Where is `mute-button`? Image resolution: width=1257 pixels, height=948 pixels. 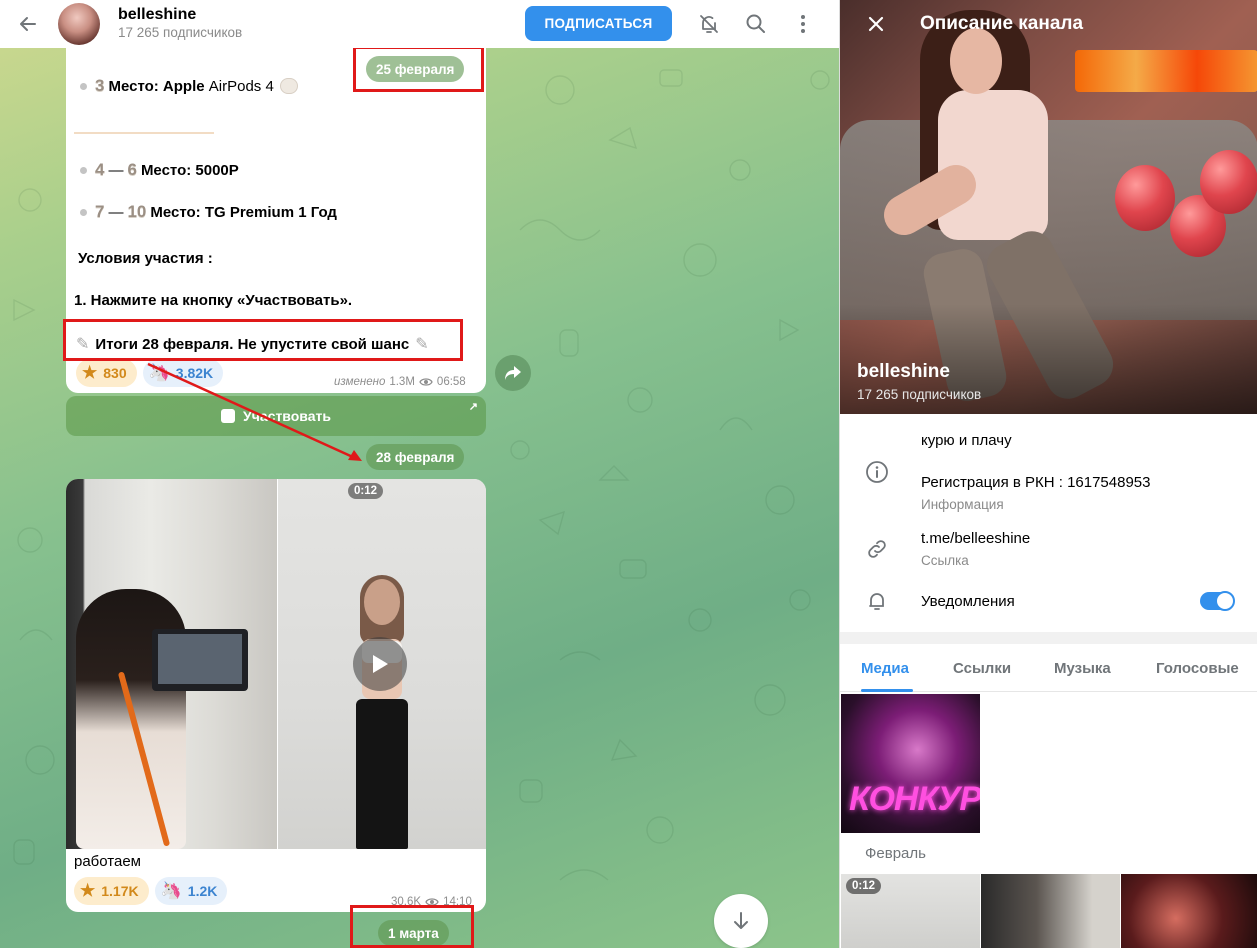 mute-button is located at coordinates (709, 24).